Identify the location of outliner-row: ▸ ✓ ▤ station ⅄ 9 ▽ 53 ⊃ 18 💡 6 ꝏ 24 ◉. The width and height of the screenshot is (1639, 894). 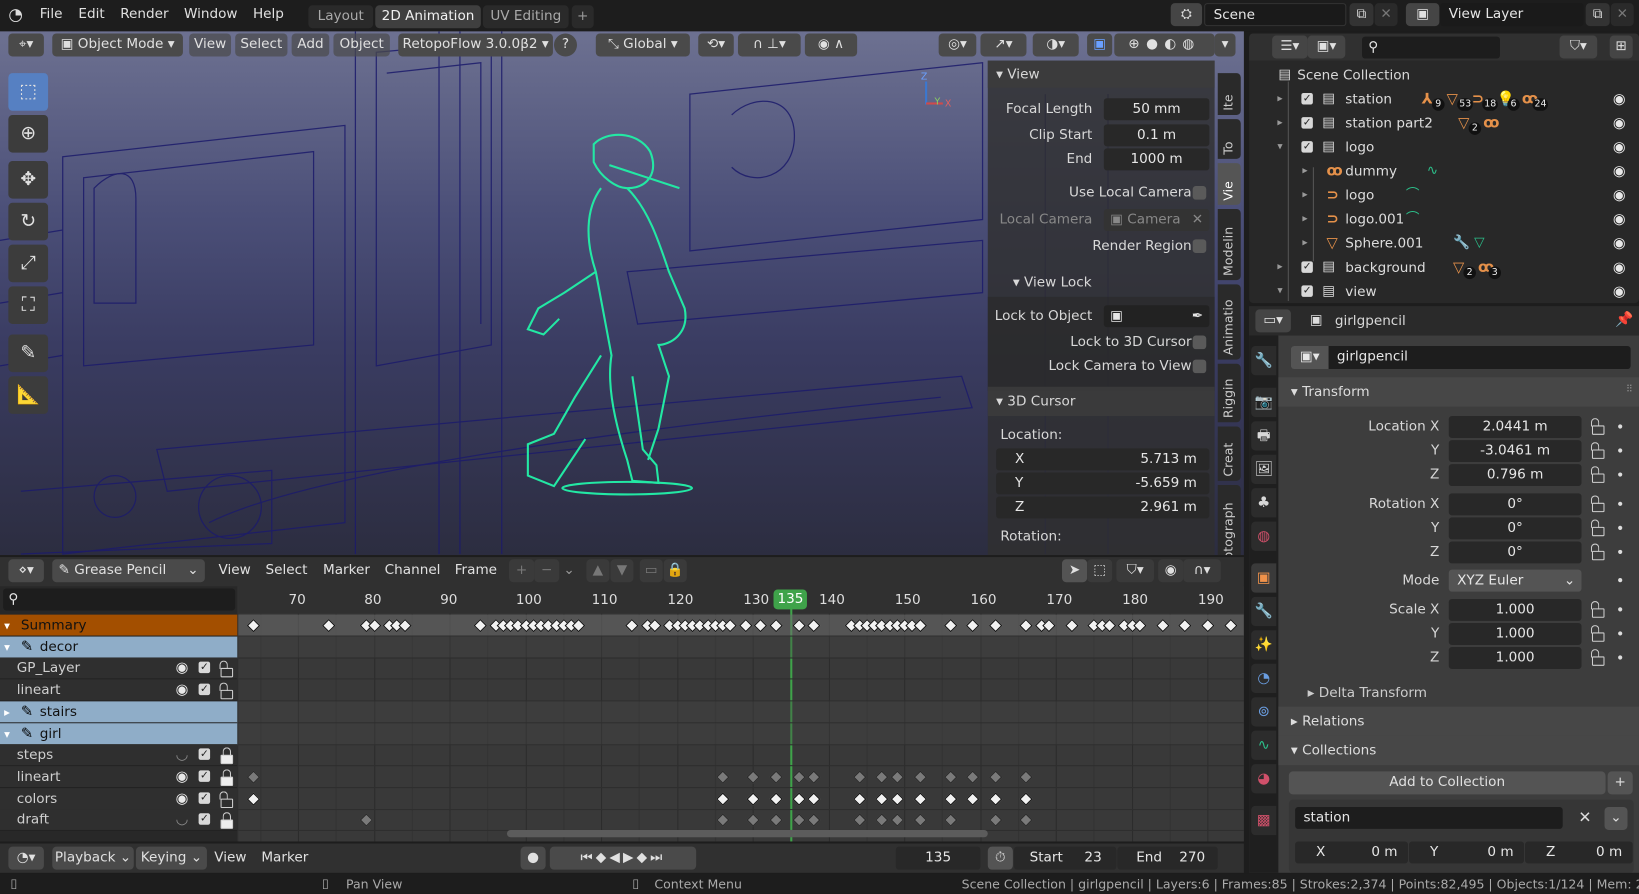
(1444, 100).